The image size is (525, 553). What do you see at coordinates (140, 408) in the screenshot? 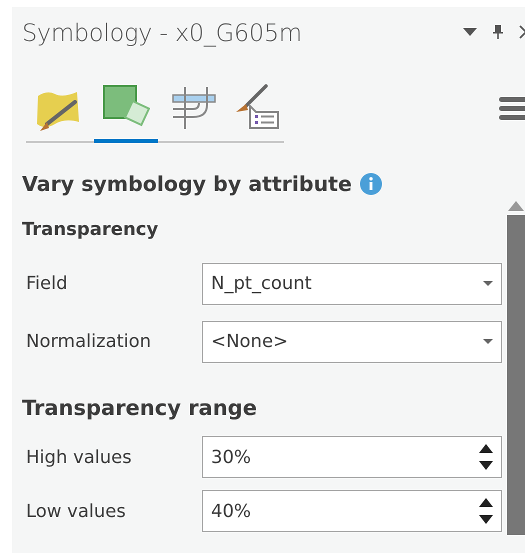
I see `group-title: Transparency range` at bounding box center [140, 408].